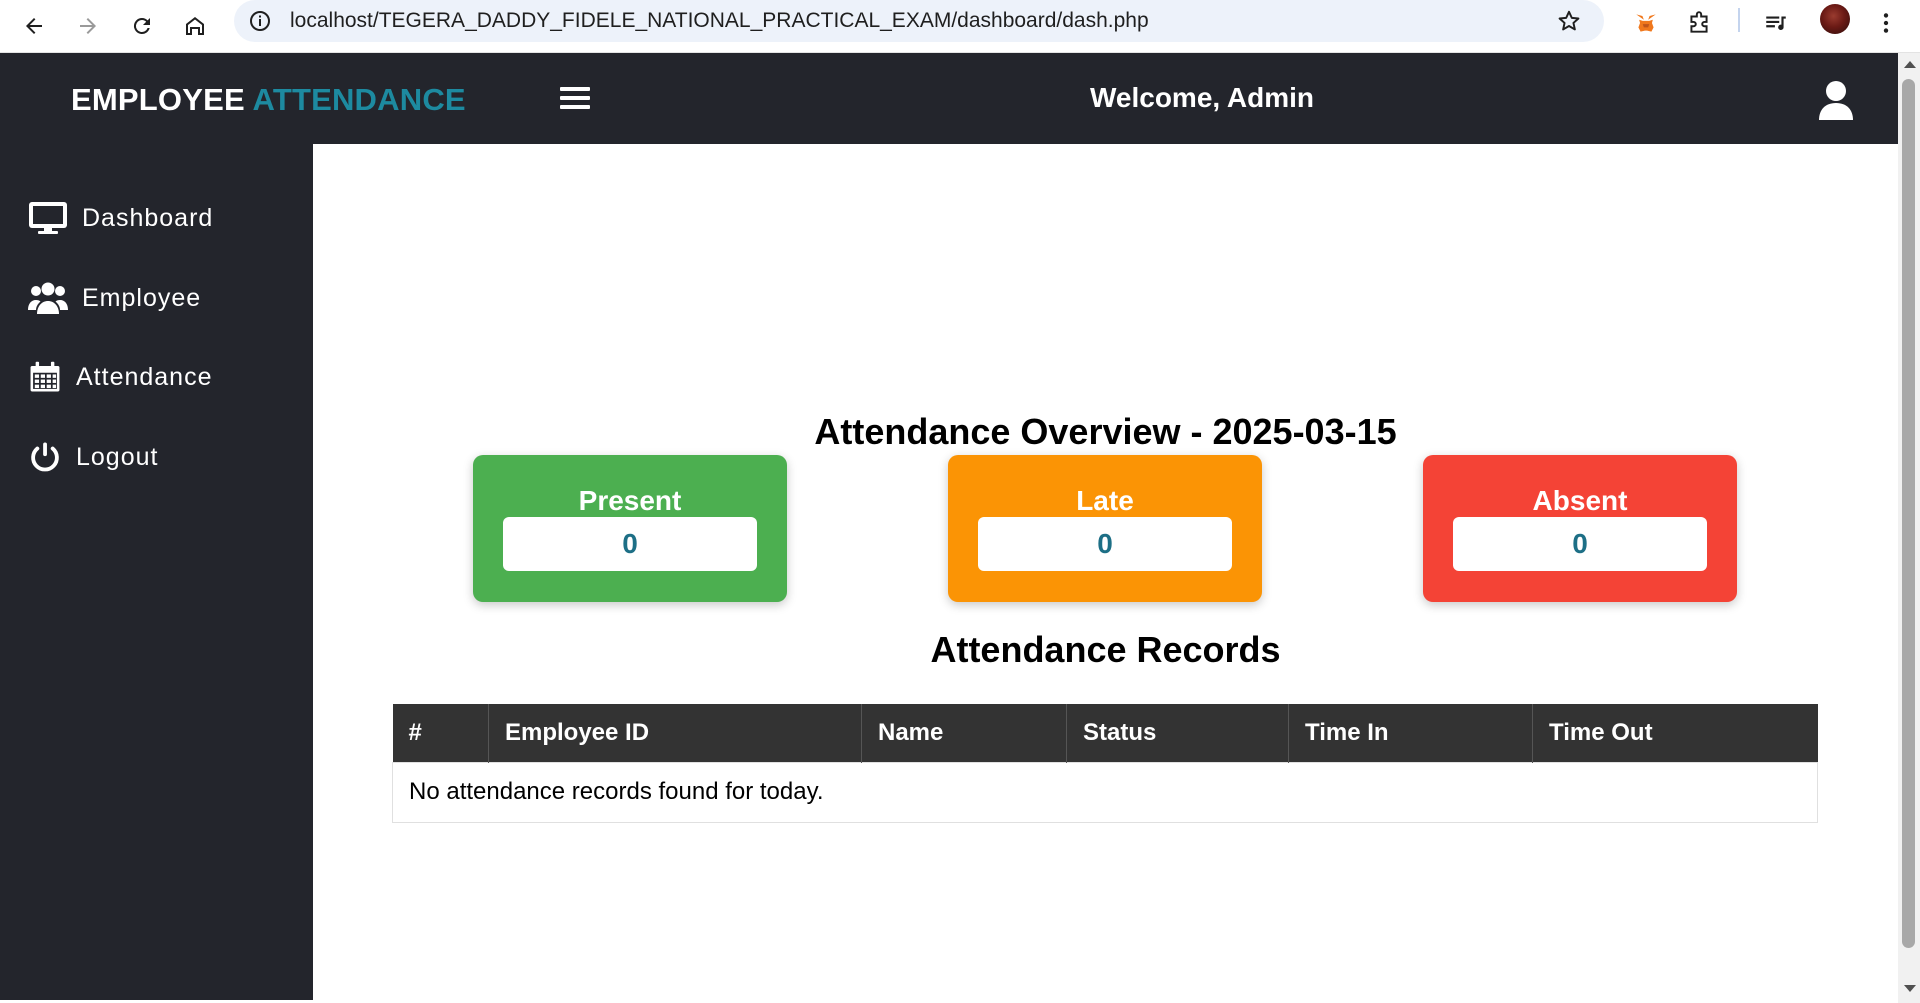 The width and height of the screenshot is (1920, 1003). What do you see at coordinates (1910, 64) in the screenshot?
I see `scroll-up-arrow-icon` at bounding box center [1910, 64].